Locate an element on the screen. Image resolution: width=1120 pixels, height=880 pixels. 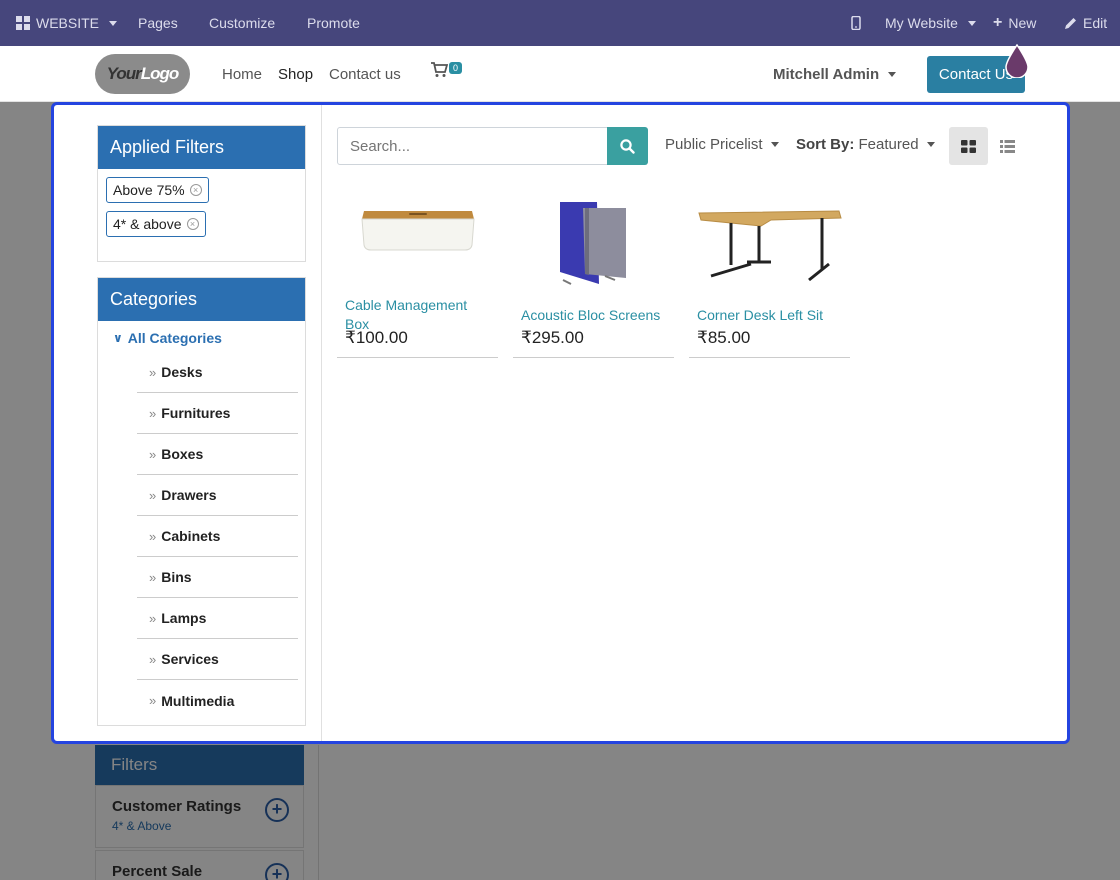
logo-your: Your is located at coordinates (124, 73).